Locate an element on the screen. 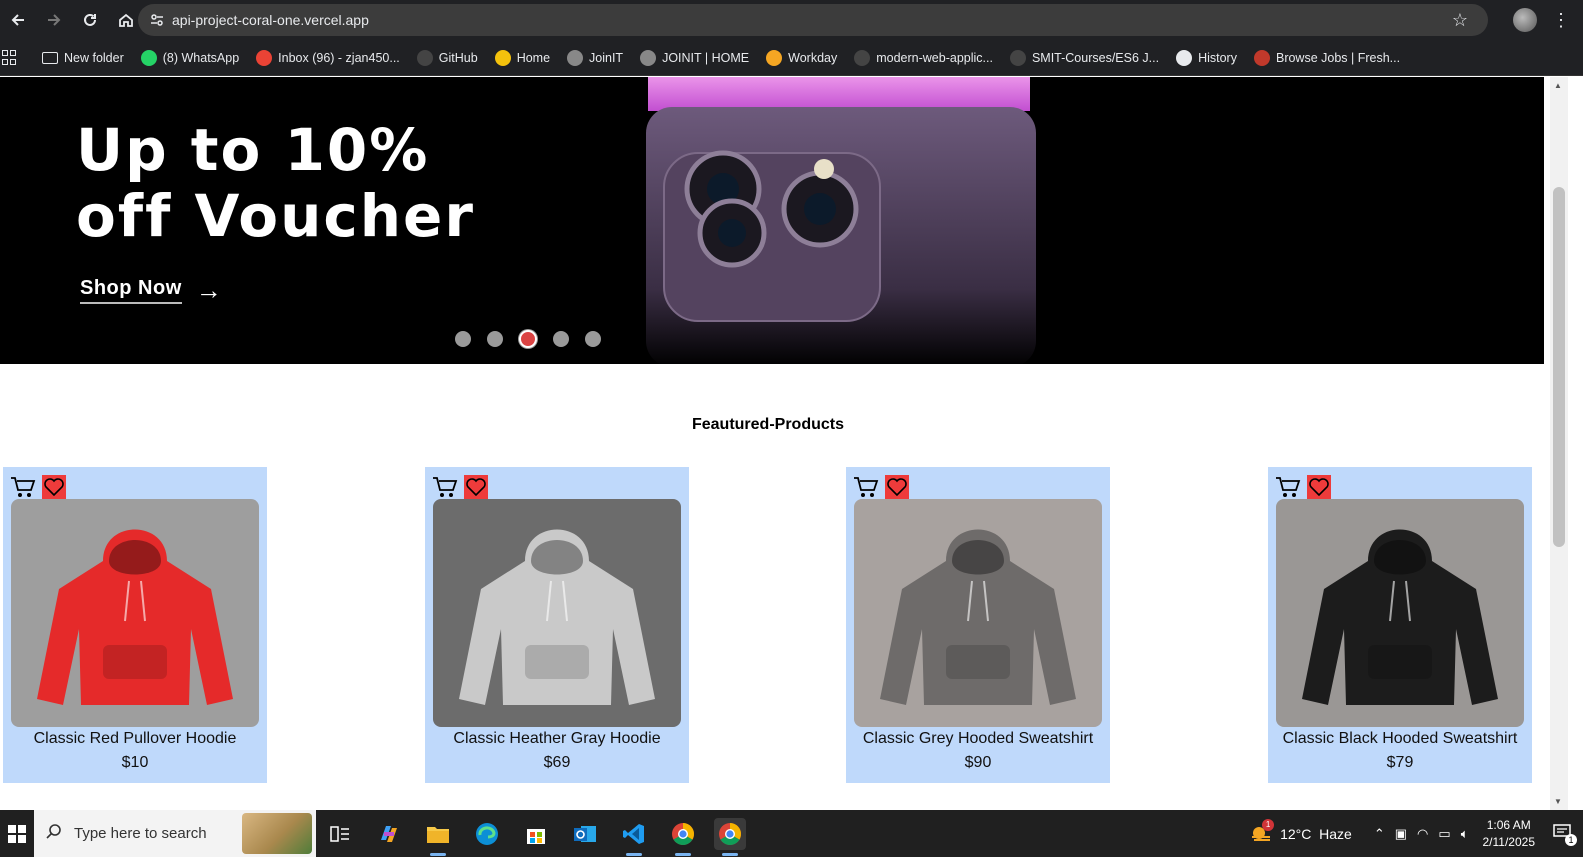 This screenshot has height=857, width=1583. shop-now-link: Shop Now → is located at coordinates (151, 290).